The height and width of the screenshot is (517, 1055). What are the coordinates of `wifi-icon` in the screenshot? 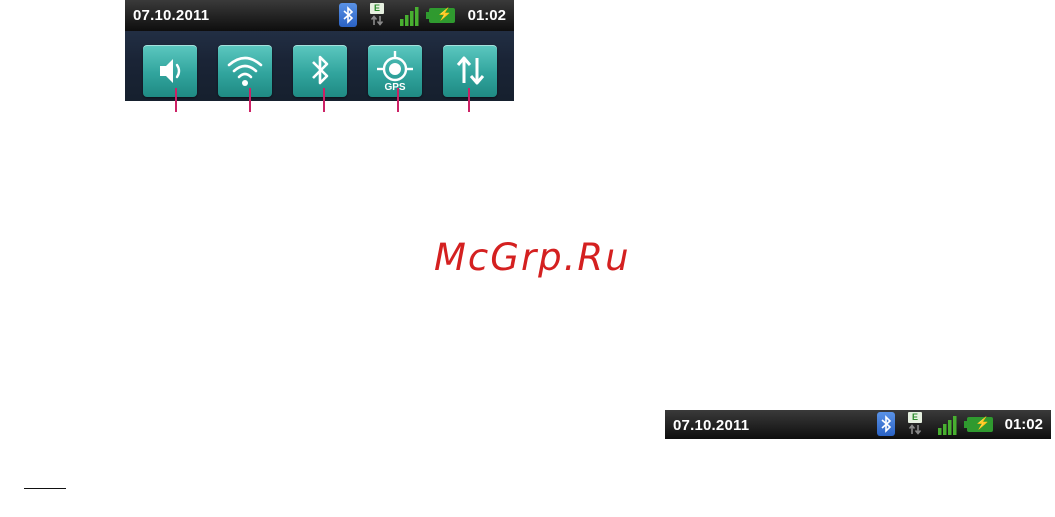 It's located at (245, 71).